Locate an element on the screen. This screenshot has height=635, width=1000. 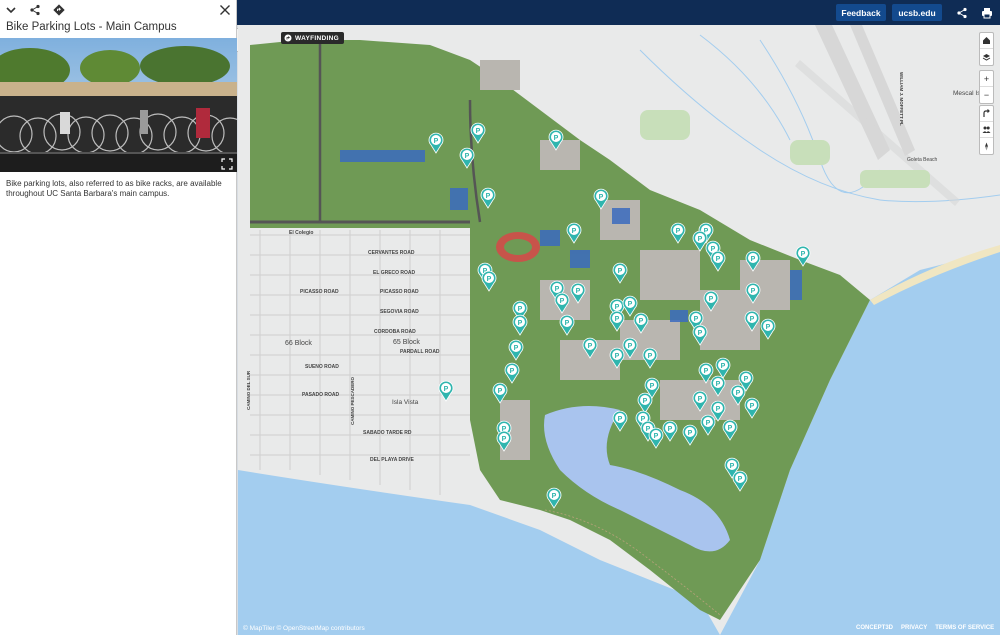
people-icon is located at coordinates (986, 130).